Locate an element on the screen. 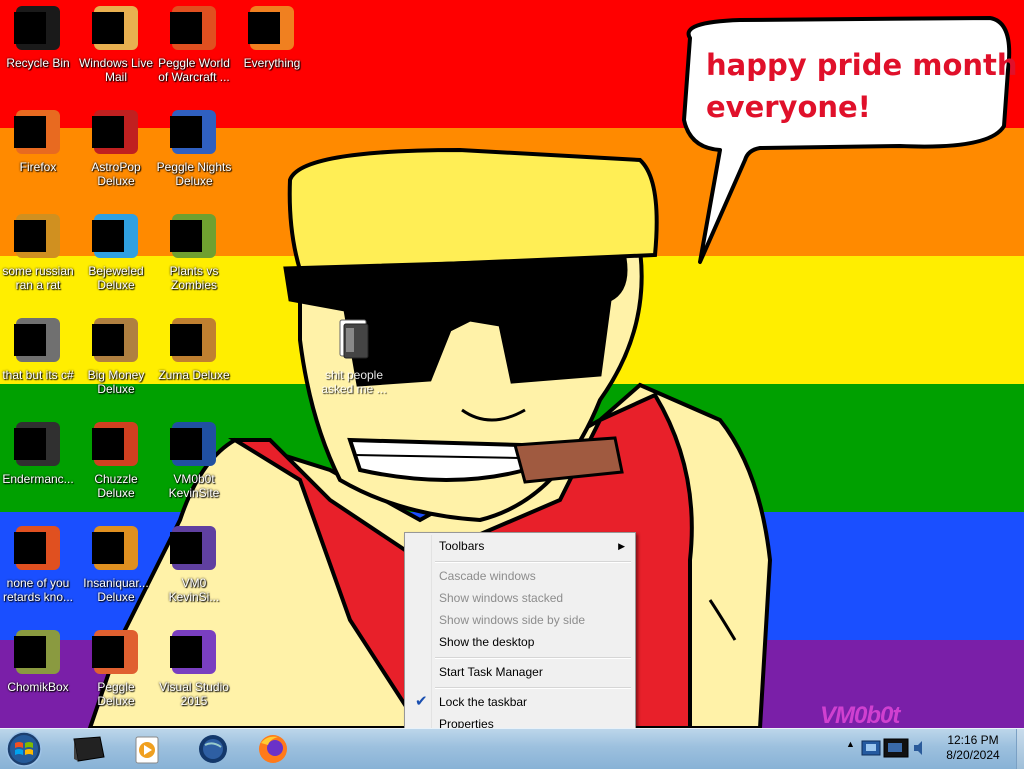  menu-item-toolbars: Toolbars ▶ is located at coordinates (520, 546).